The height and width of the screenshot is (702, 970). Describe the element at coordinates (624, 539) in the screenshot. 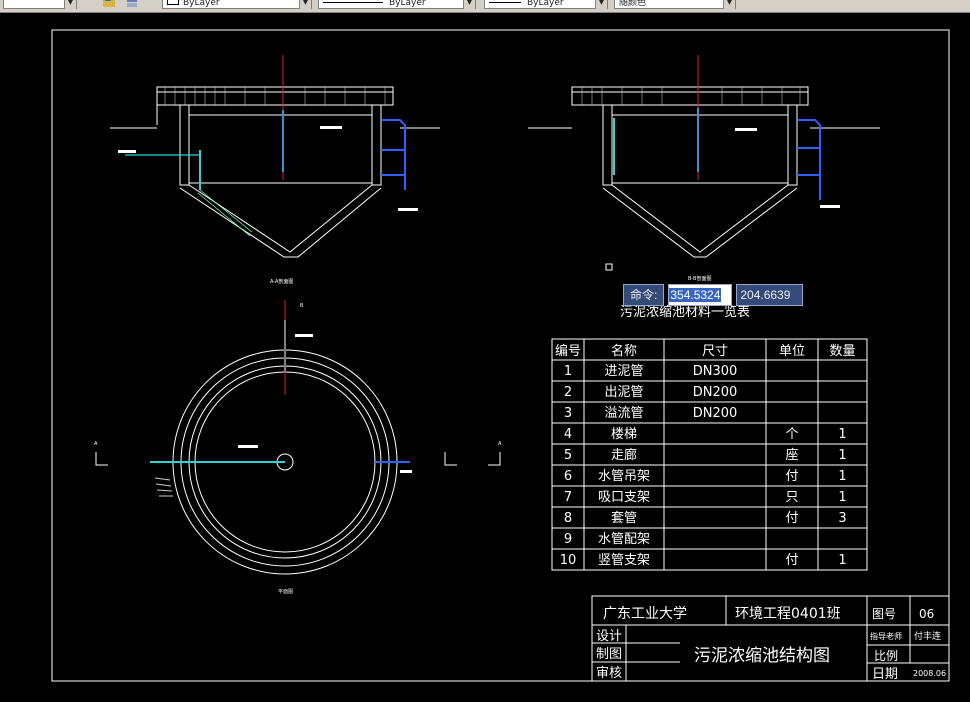

I see `table-cell: 水管配架` at that location.